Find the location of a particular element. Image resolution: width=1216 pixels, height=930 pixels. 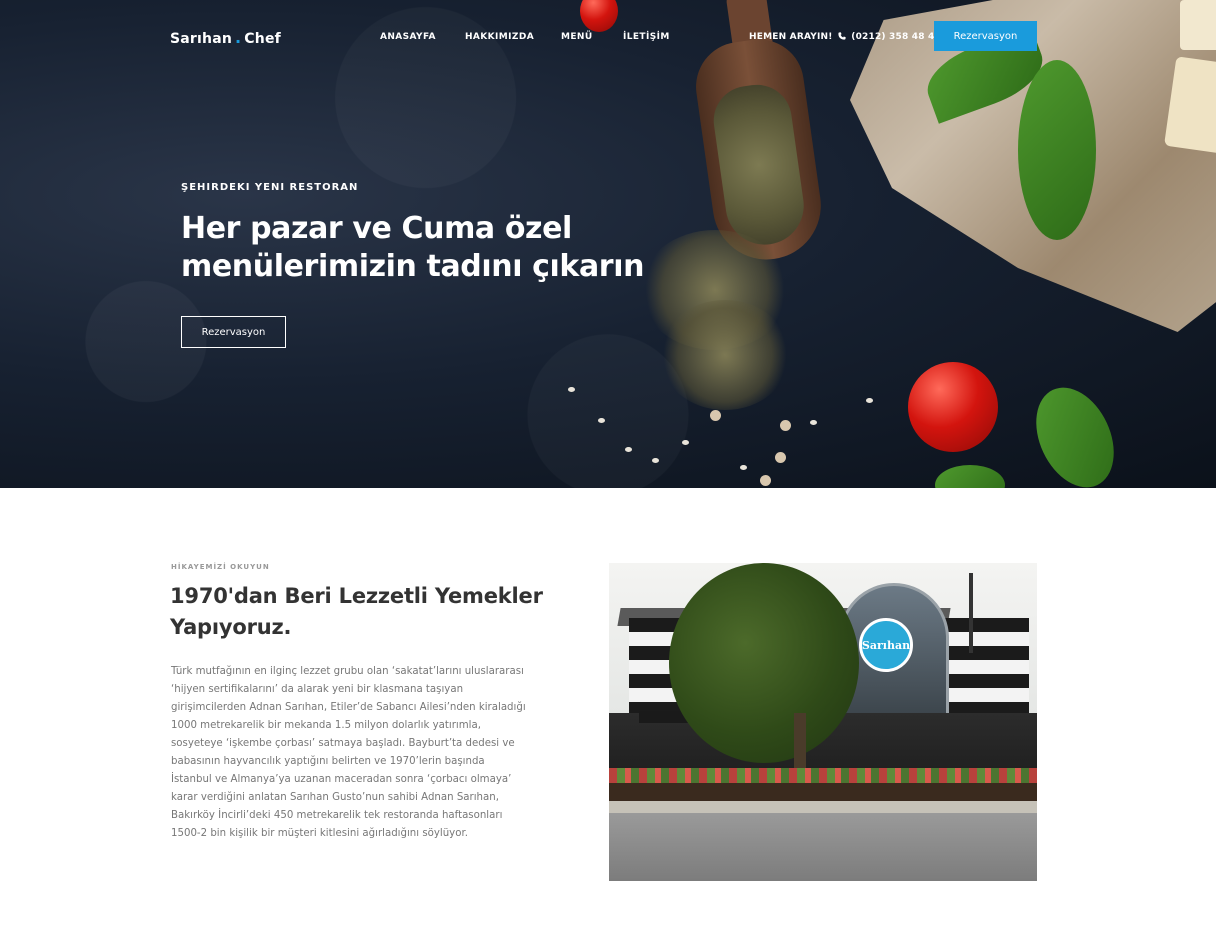

nav-item-hakkimizda: HAKKIMIZDA is located at coordinates (499, 37).